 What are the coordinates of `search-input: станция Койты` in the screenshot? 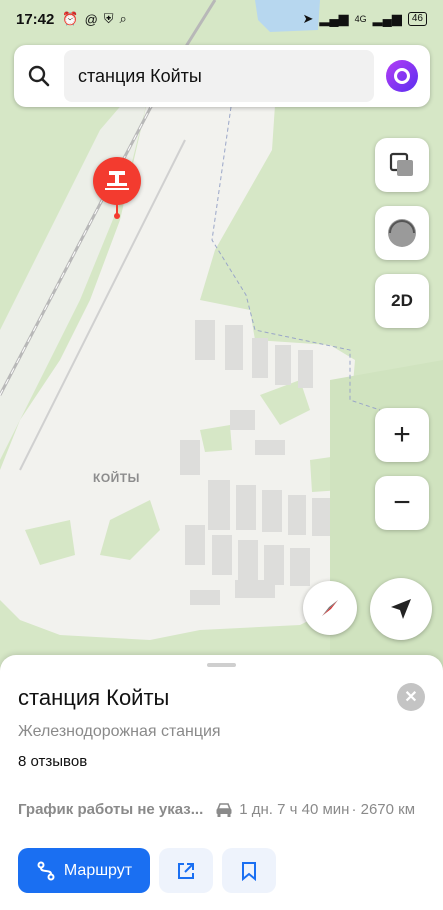 It's located at (219, 76).